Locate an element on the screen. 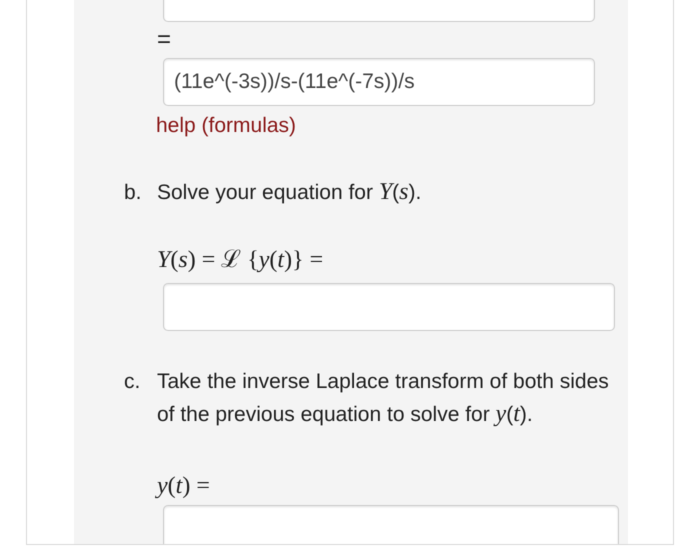 The height and width of the screenshot is (553, 700). equals-sign: = is located at coordinates (164, 40).